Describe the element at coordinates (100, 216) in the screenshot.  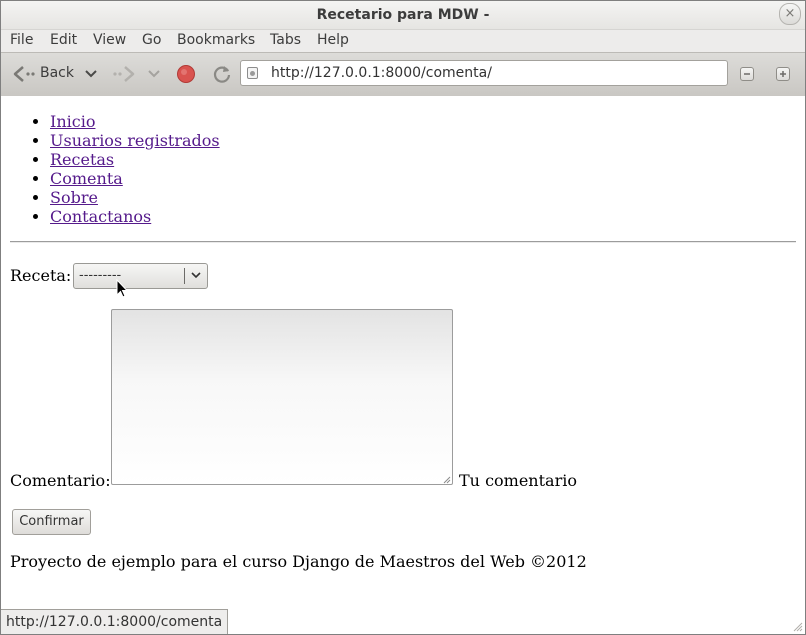
I see `nav-link-contactanos: Contactanos` at that location.